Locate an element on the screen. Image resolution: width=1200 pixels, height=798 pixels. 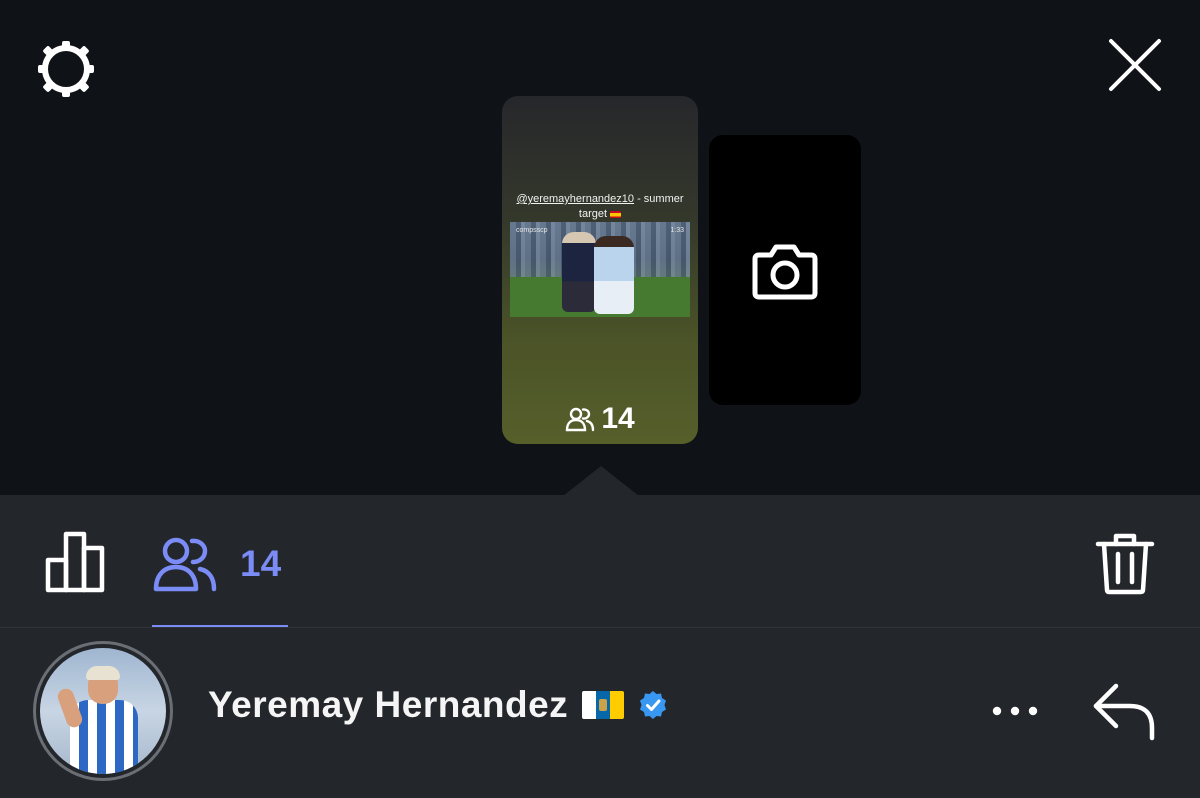
viewers-count: 14 is located at coordinates (261, 563).